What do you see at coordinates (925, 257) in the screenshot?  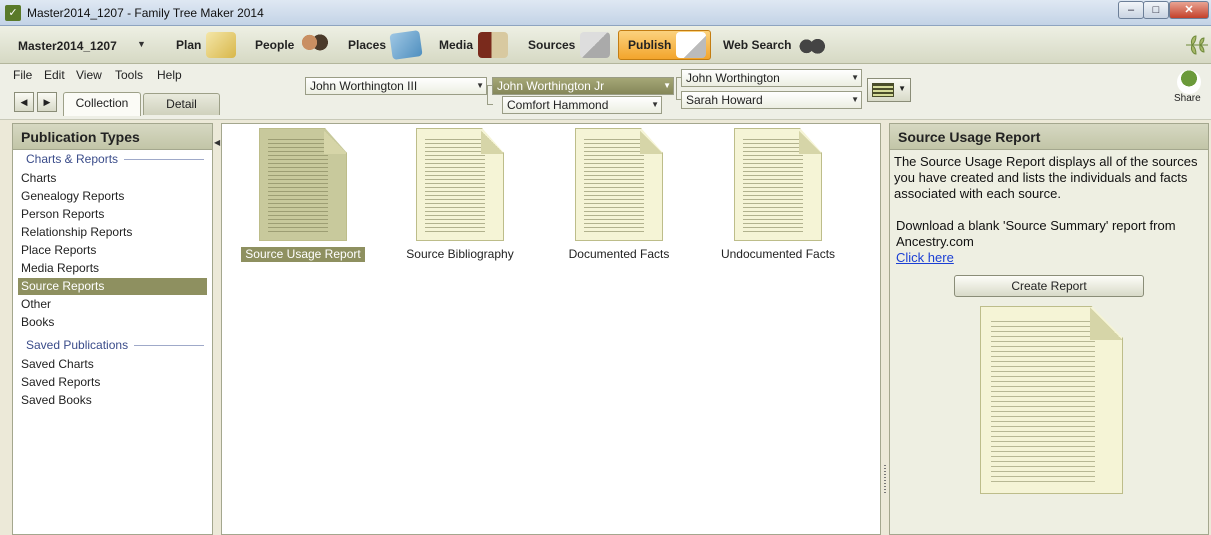 I see `click-here-link: Click here` at bounding box center [925, 257].